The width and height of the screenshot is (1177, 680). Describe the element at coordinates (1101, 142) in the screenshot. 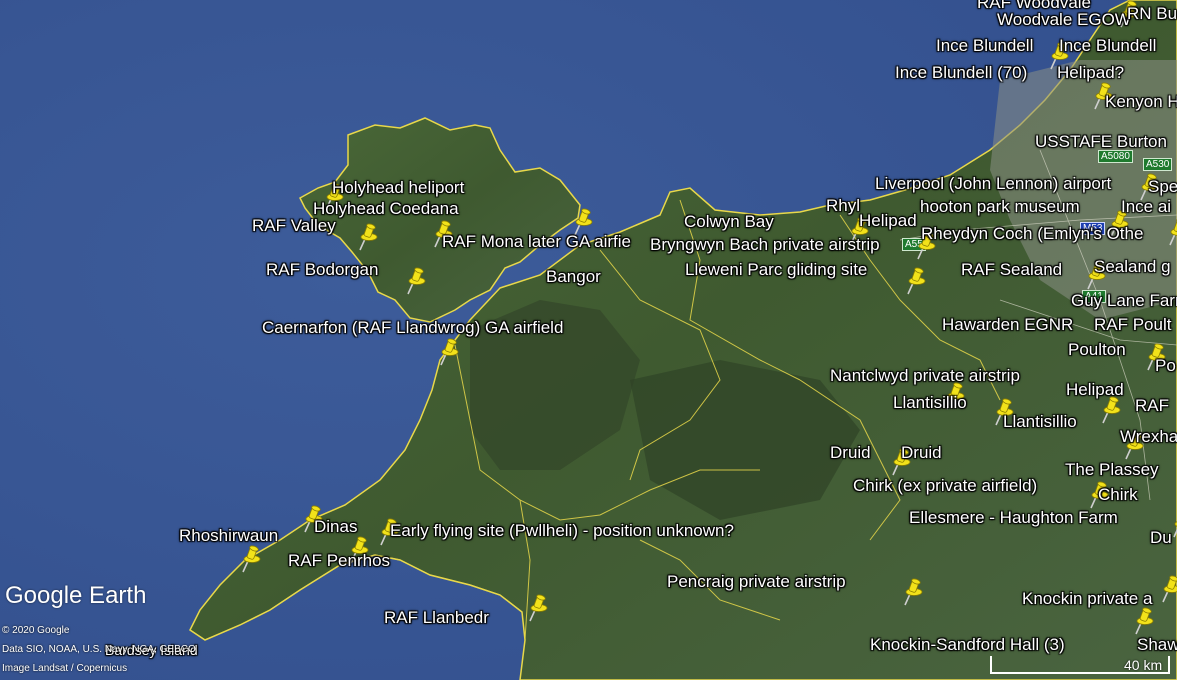

I see `label-usstafe: USSTAFE Burton` at that location.